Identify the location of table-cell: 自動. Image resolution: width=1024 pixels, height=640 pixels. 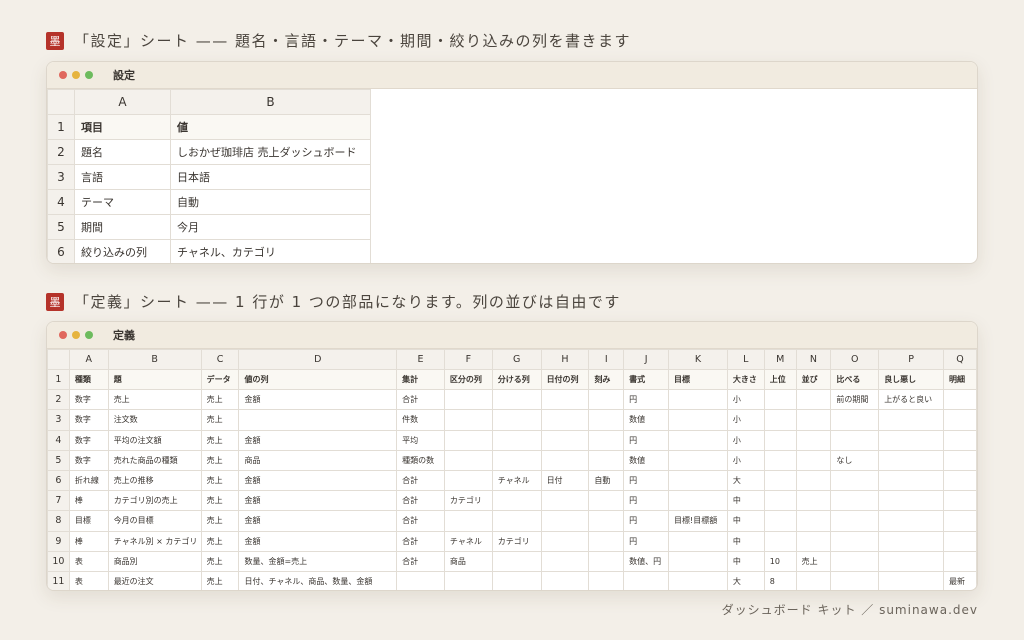
(606, 480).